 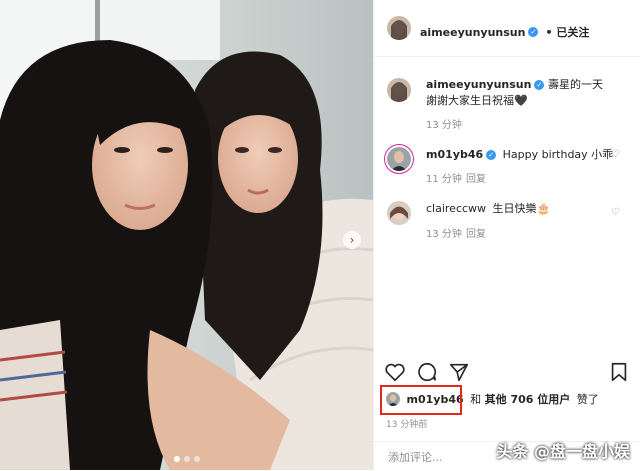 What do you see at coordinates (399, 90) in the screenshot?
I see `caption-avatar` at bounding box center [399, 90].